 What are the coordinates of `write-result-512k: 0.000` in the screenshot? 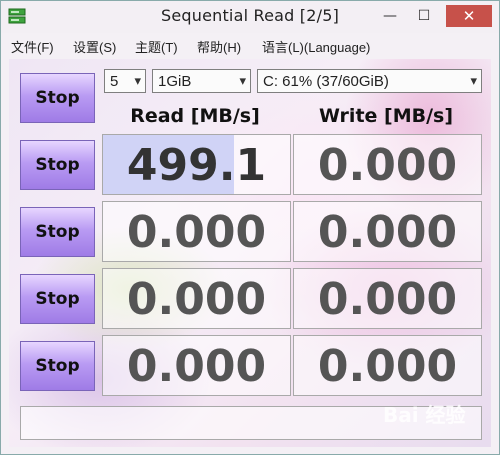 It's located at (387, 231).